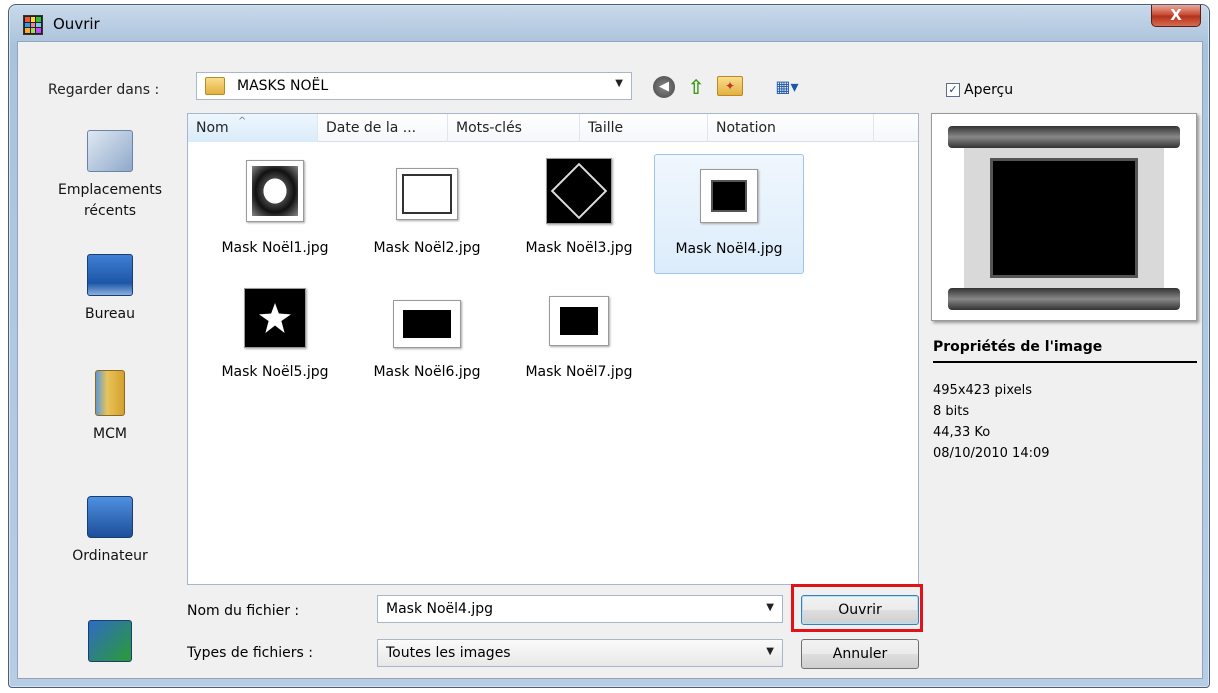  What do you see at coordinates (514, 128) in the screenshot?
I see `column-keywords: Mots-clés` at bounding box center [514, 128].